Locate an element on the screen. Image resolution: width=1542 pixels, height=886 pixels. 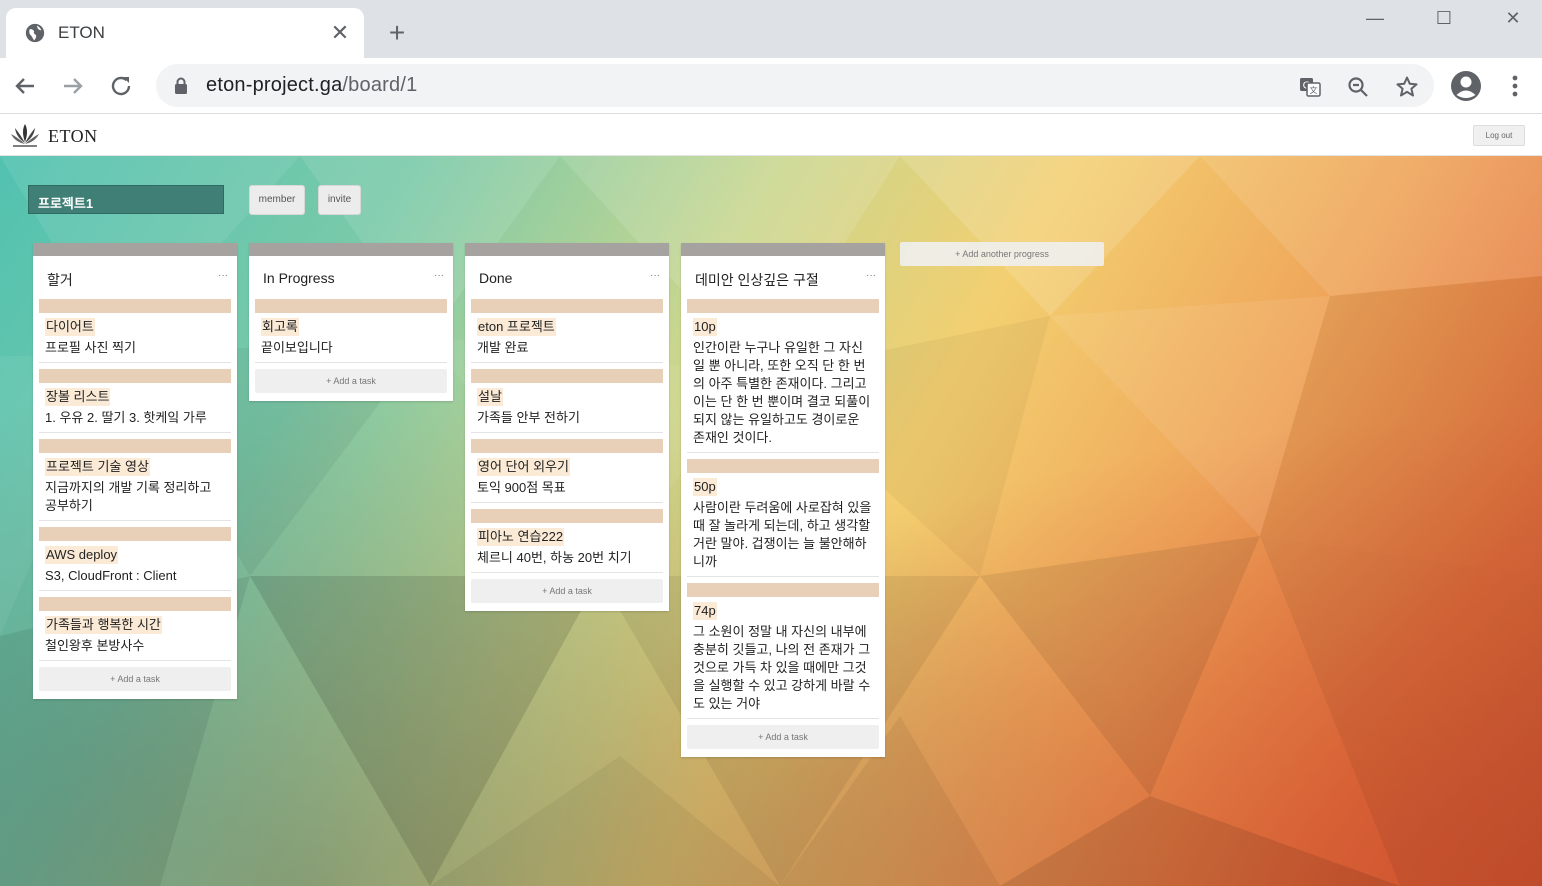
task-card: 다이어트 프로필 사진 찍기 is located at coordinates (135, 331).